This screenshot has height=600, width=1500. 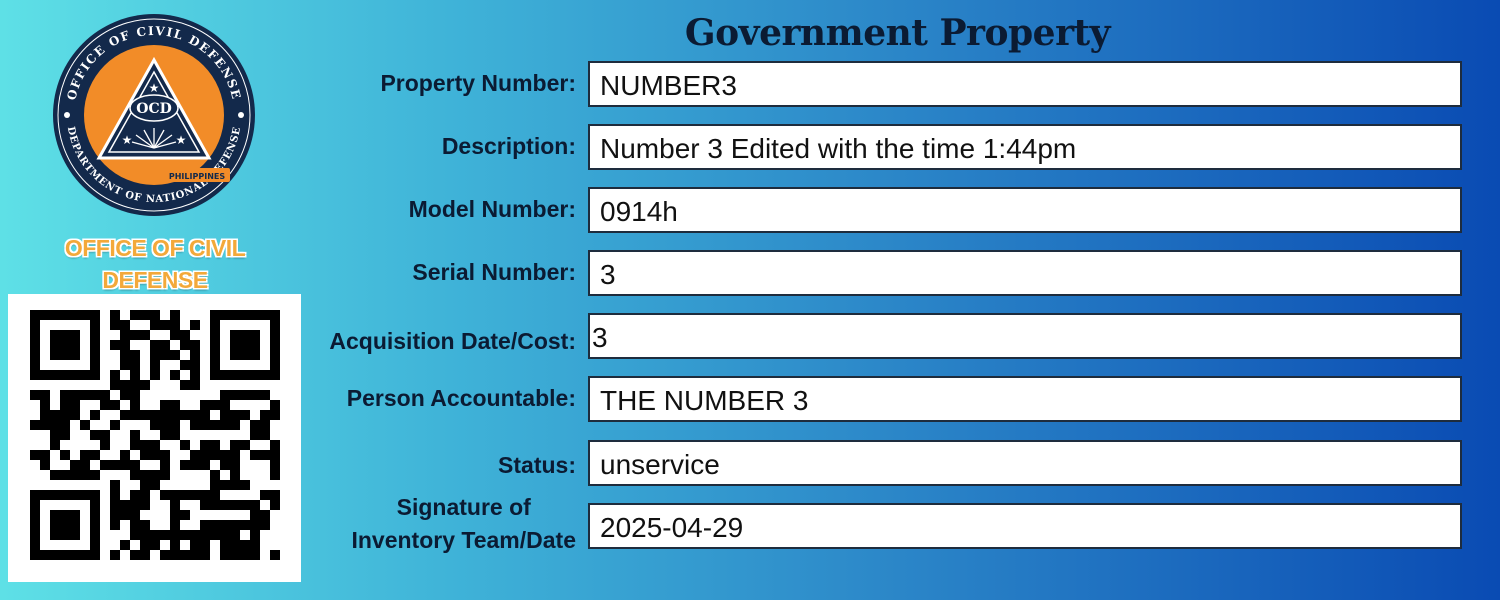 What do you see at coordinates (463, 507) in the screenshot?
I see `signature-label-line1: Signature of` at bounding box center [463, 507].